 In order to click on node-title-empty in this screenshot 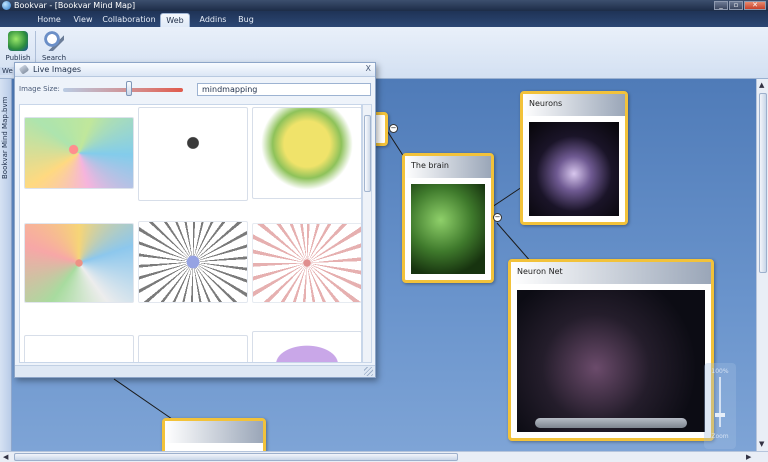, I will do `click(214, 432)`.